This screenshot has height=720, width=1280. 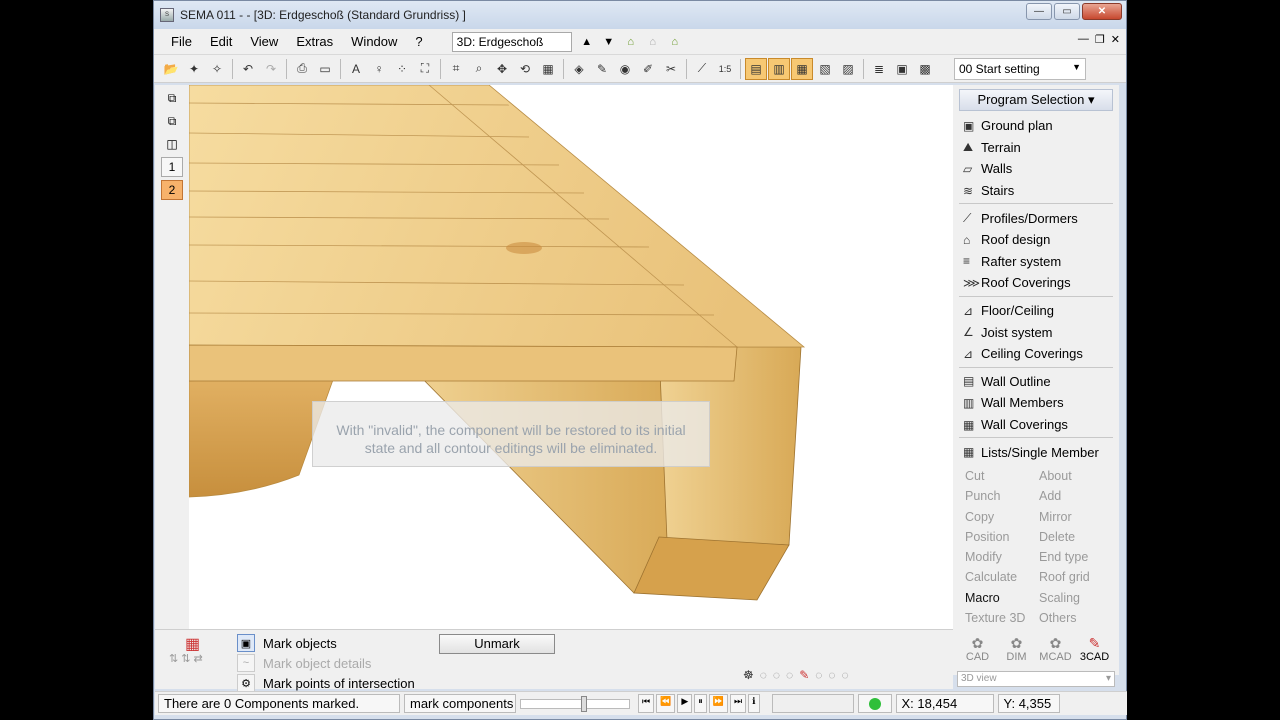 What do you see at coordinates (779, 68) in the screenshot?
I see `render-mode-2-icon: ▥` at bounding box center [779, 68].